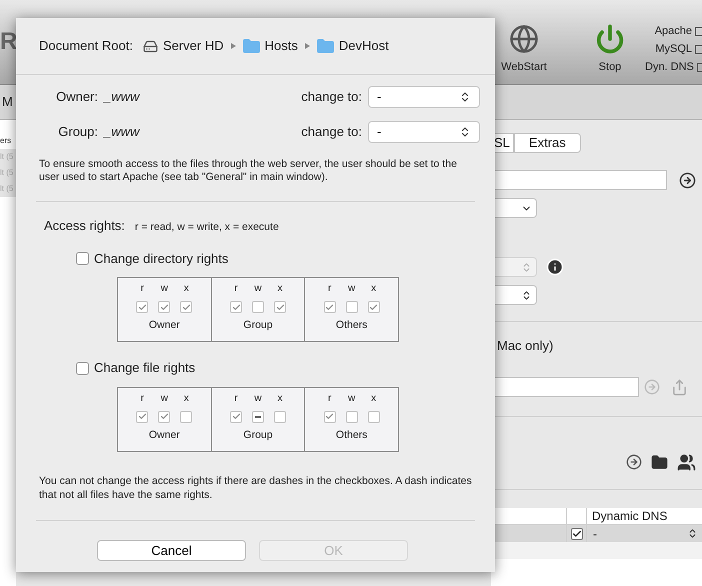  Describe the element at coordinates (86, 46) in the screenshot. I see `document-root-label: Document Root:` at that location.